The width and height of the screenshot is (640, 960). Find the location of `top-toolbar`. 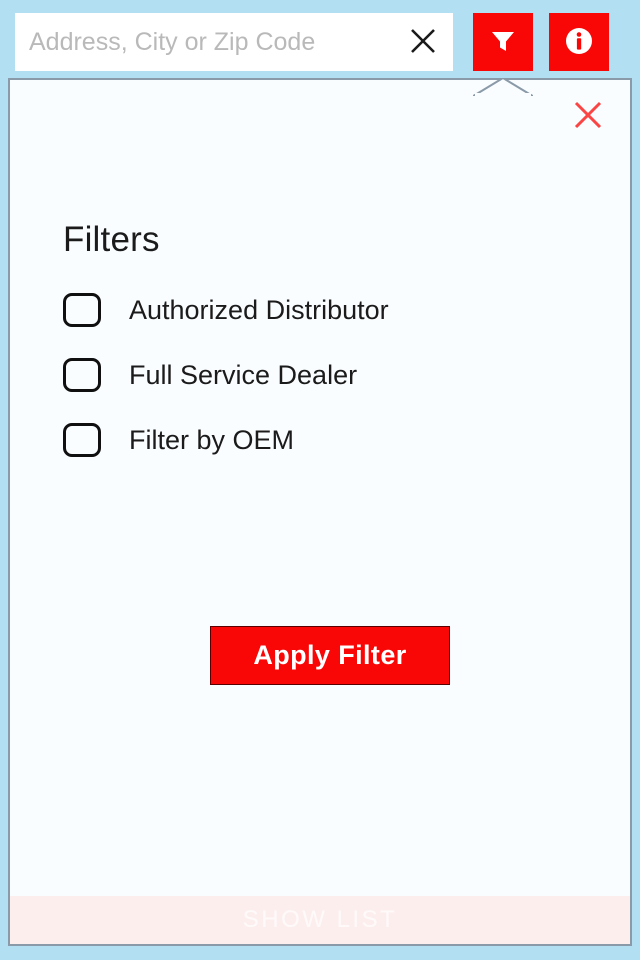

top-toolbar is located at coordinates (320, 39).